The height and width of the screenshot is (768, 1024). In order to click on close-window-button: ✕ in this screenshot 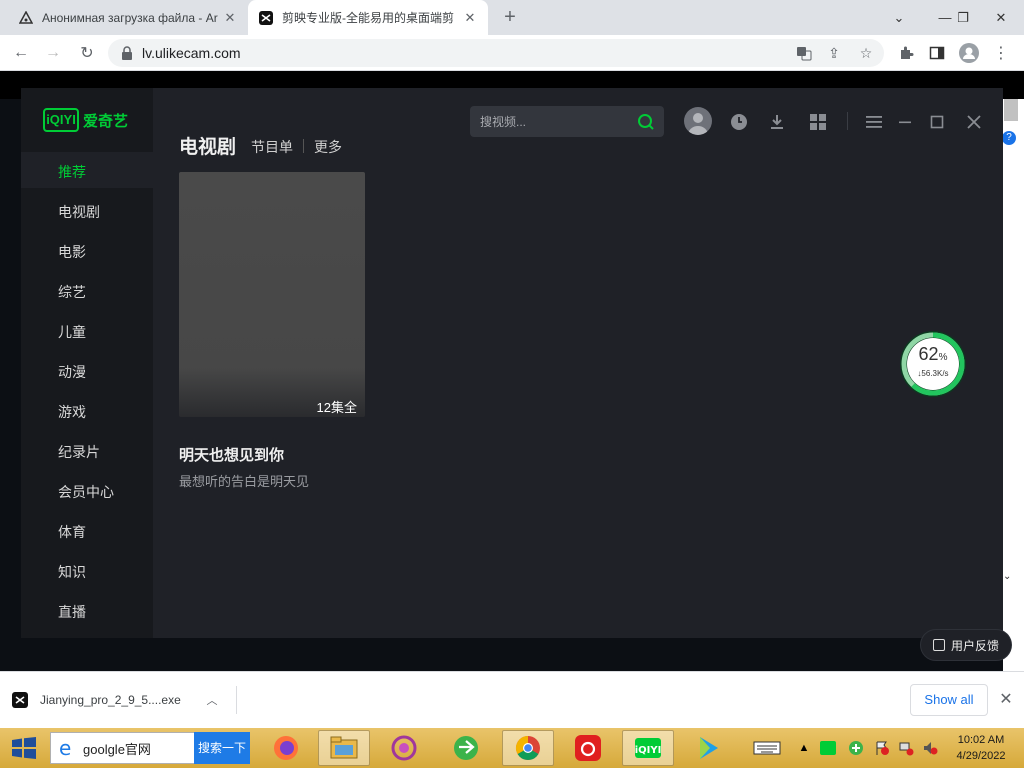, I will do `click(1001, 17)`.